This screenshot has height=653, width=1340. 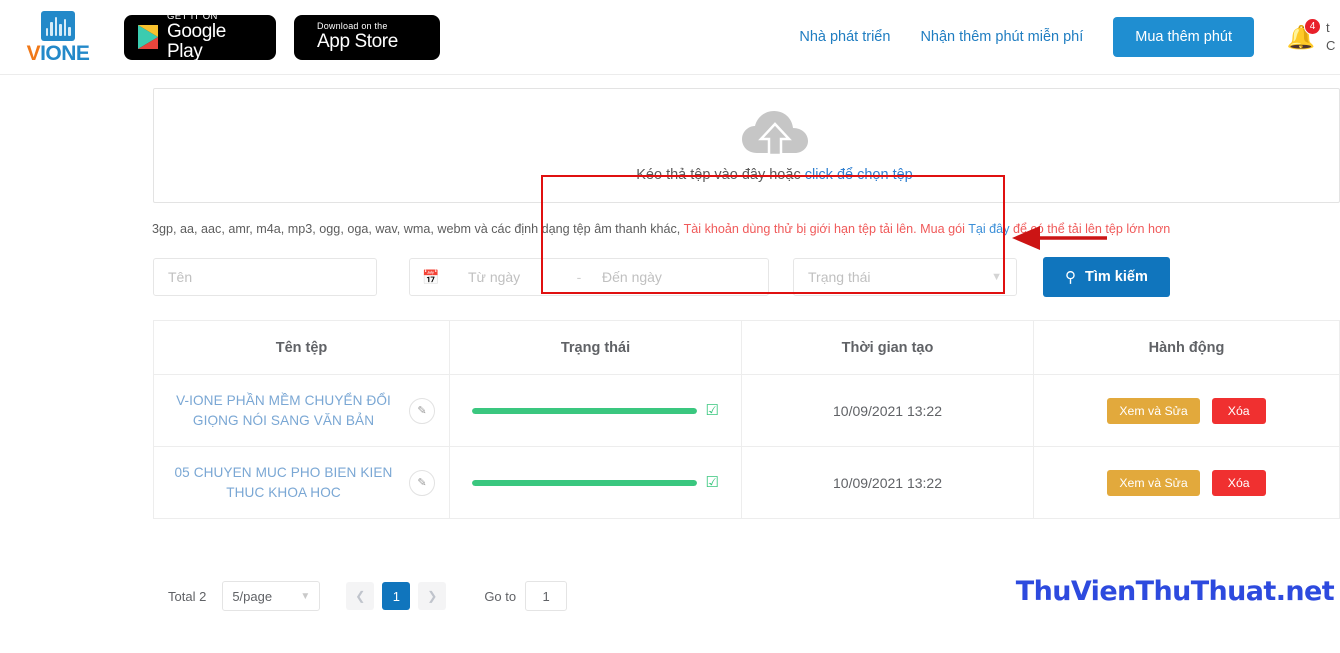 I want to click on user-account-clipped: tC, so click(x=1333, y=36).